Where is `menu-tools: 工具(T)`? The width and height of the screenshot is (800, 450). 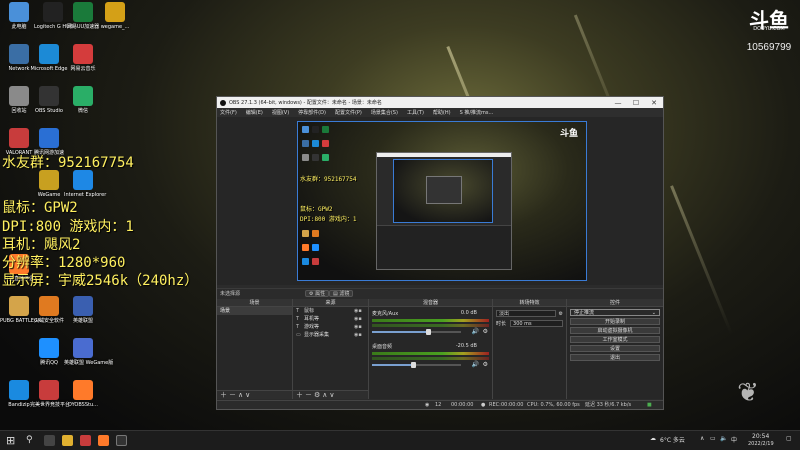
menu-tools: 工具(T) is located at coordinates (415, 112).